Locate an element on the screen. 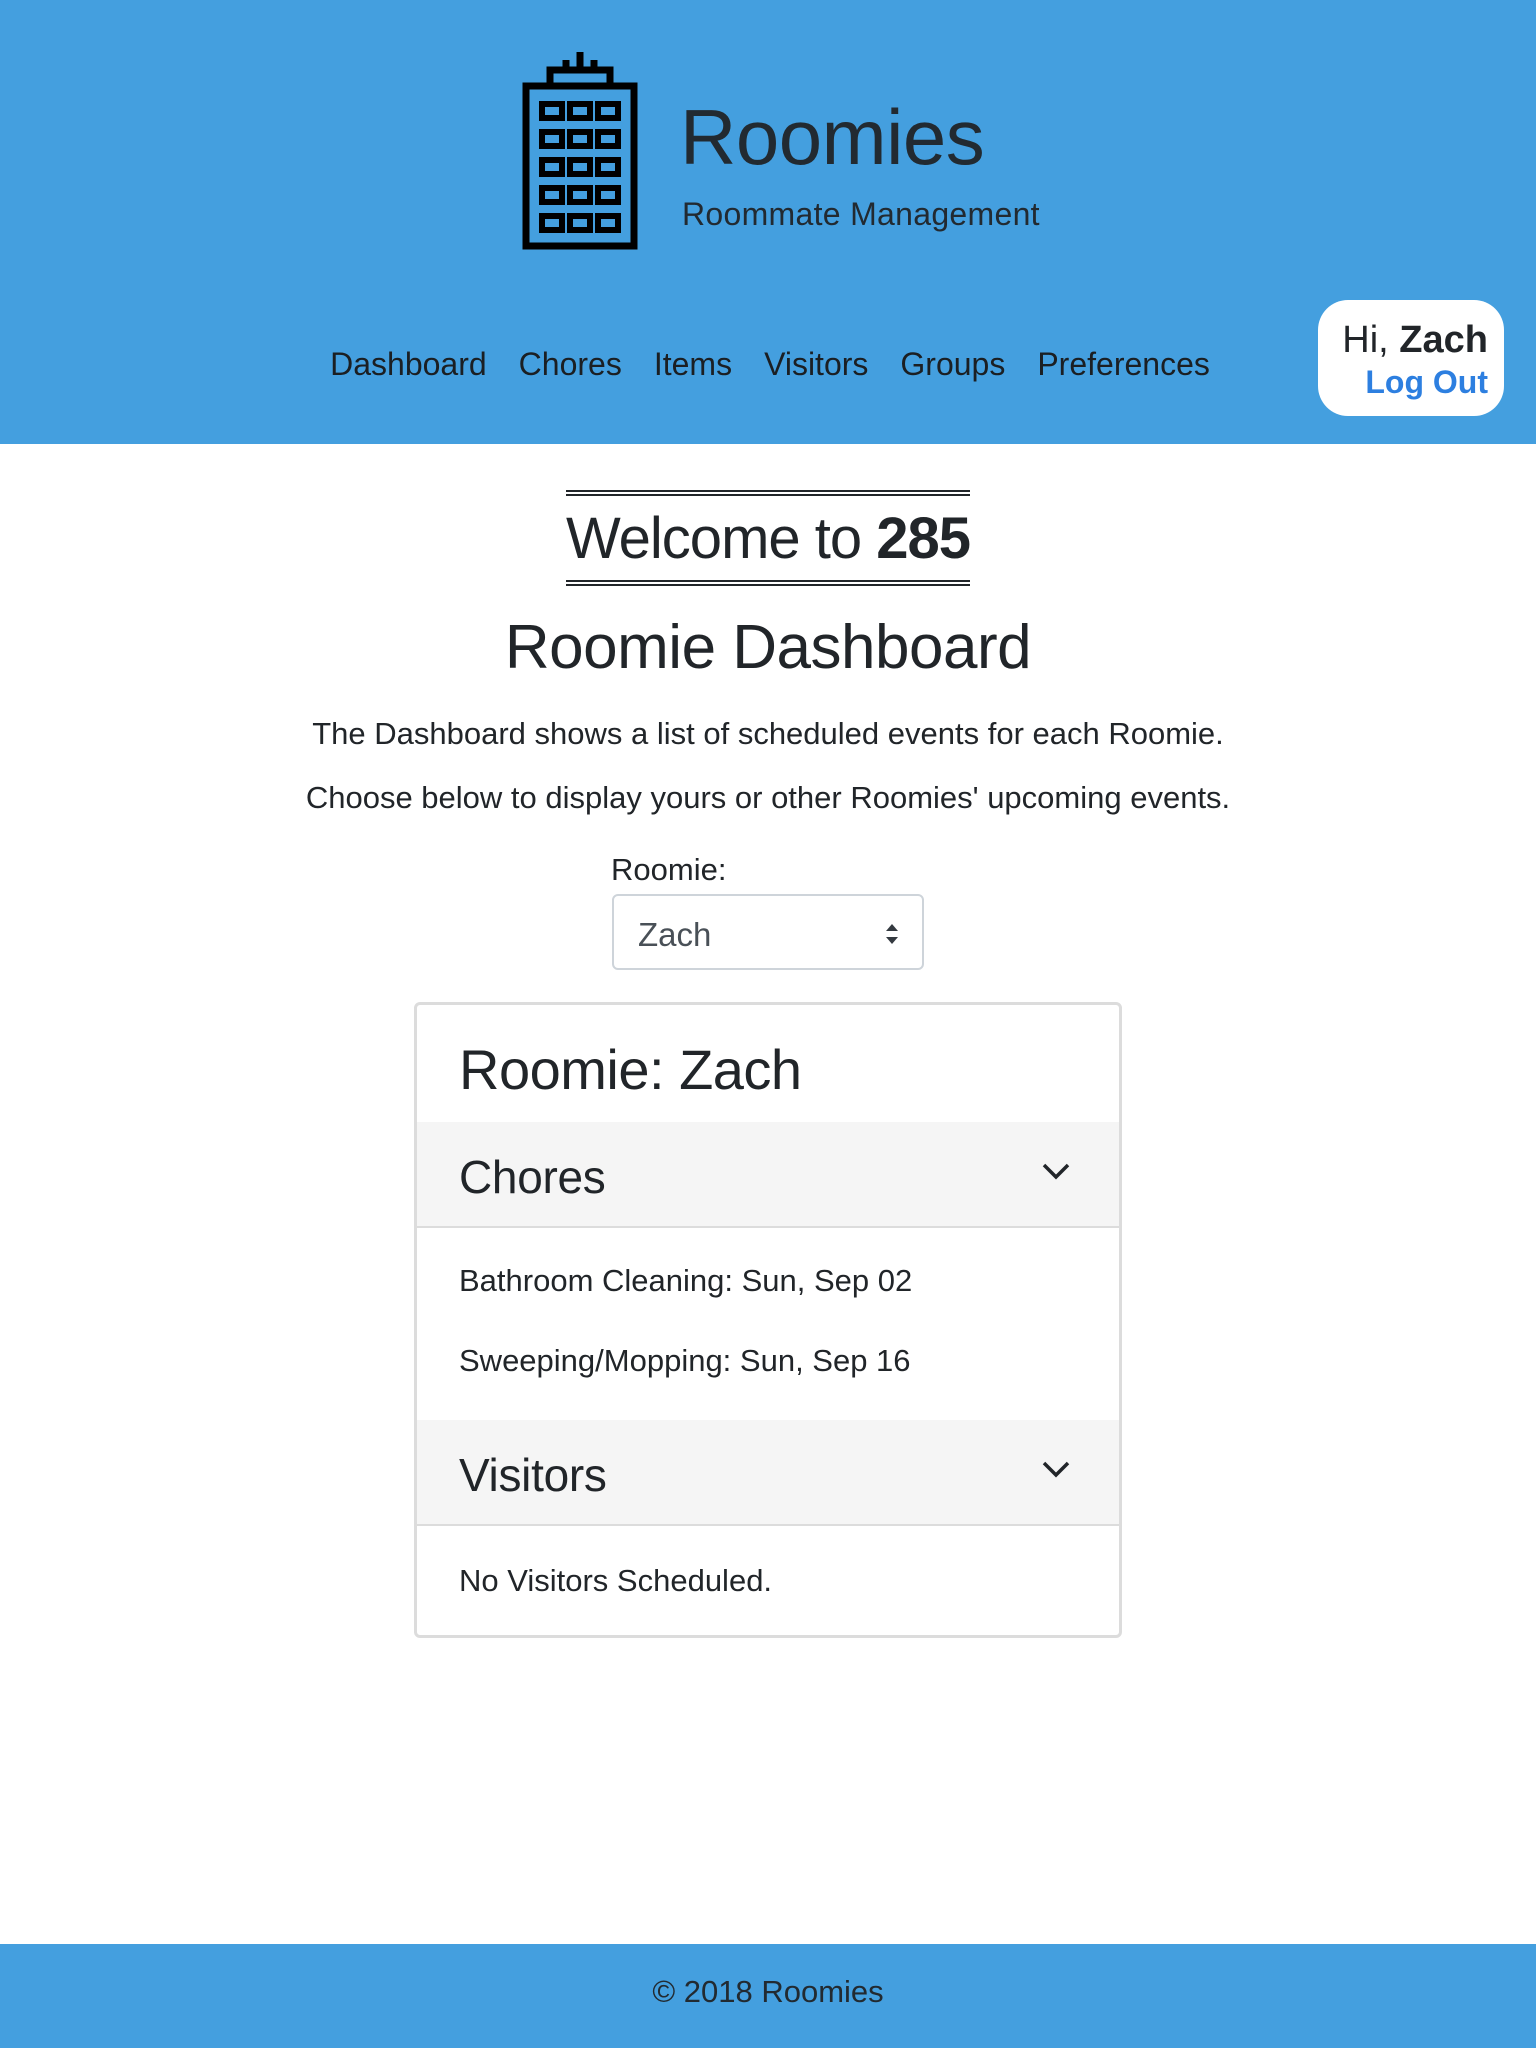 The height and width of the screenshot is (2048, 1536). chores-section-header: Chores is located at coordinates (768, 1175).